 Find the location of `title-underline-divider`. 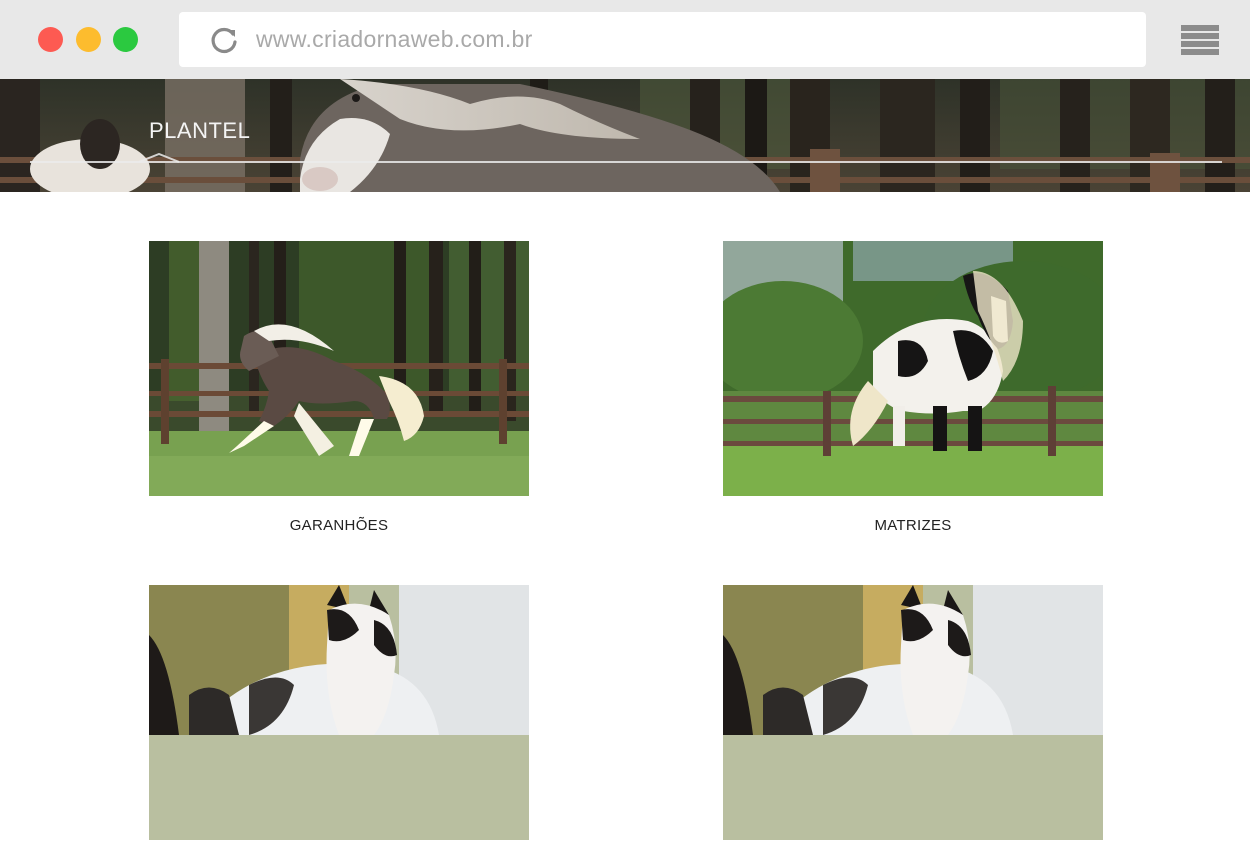

title-underline-divider is located at coordinates (626, 162).